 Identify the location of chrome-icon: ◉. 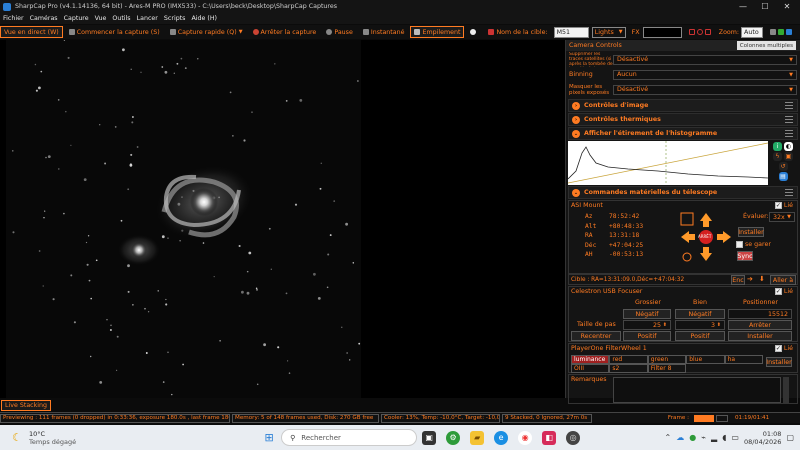
(525, 437).